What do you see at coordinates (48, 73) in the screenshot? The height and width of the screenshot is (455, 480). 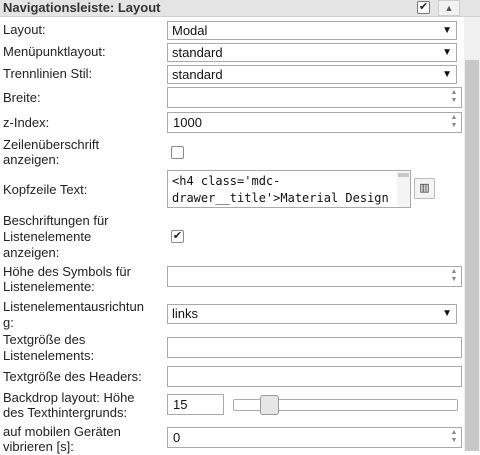 I see `separator-style-label: Trennlinien Stil:` at bounding box center [48, 73].